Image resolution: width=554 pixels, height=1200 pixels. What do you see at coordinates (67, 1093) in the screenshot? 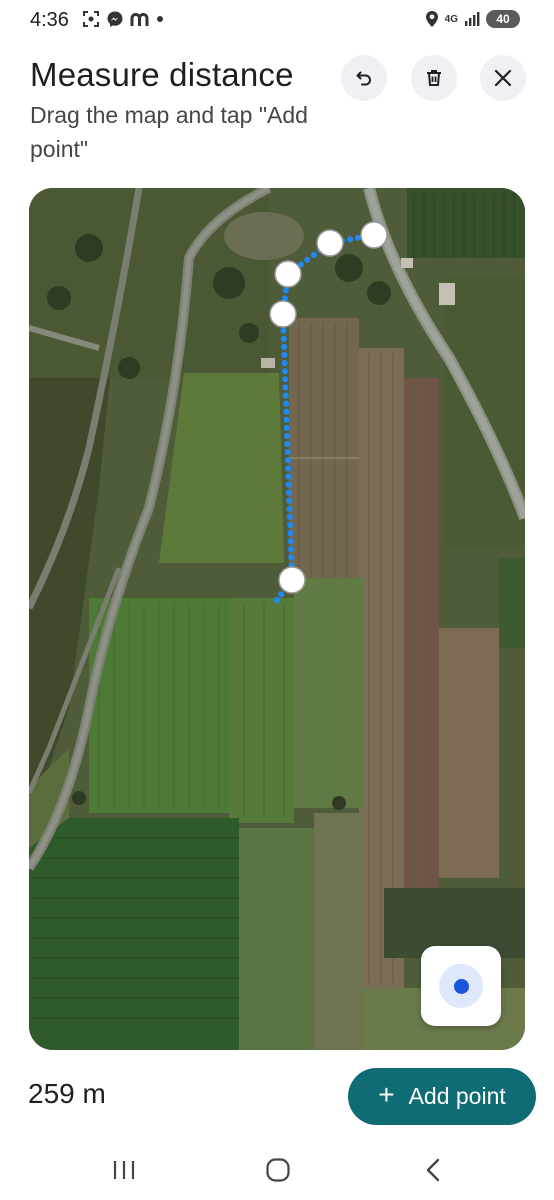
I see `distance-readout: 259 m` at bounding box center [67, 1093].